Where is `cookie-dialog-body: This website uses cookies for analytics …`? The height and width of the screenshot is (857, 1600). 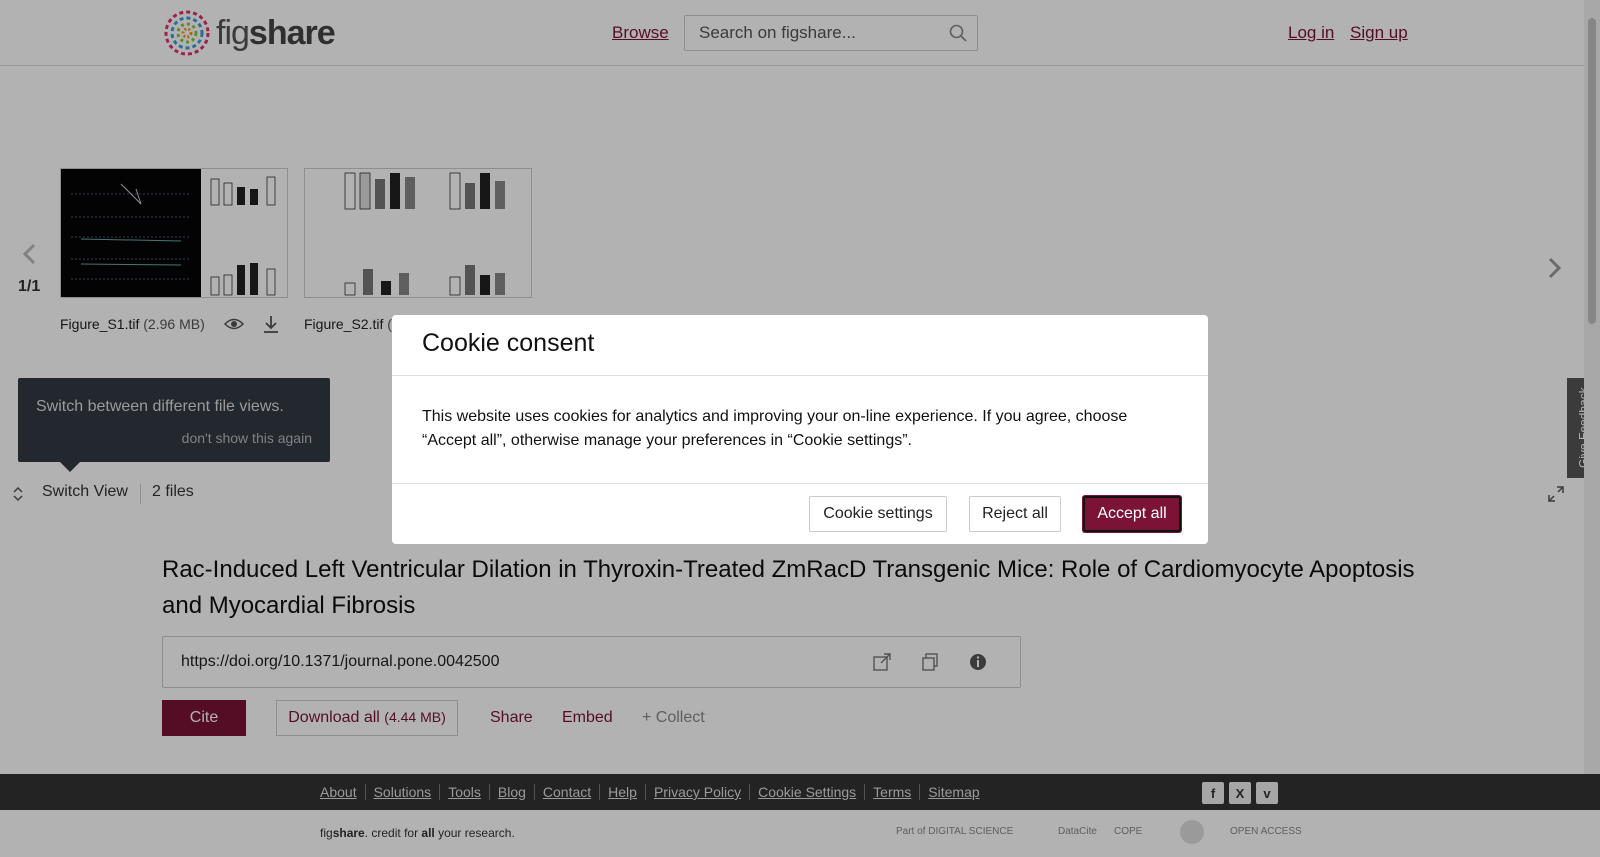 cookie-dialog-body: This website uses cookies for analytics … is located at coordinates (775, 428).